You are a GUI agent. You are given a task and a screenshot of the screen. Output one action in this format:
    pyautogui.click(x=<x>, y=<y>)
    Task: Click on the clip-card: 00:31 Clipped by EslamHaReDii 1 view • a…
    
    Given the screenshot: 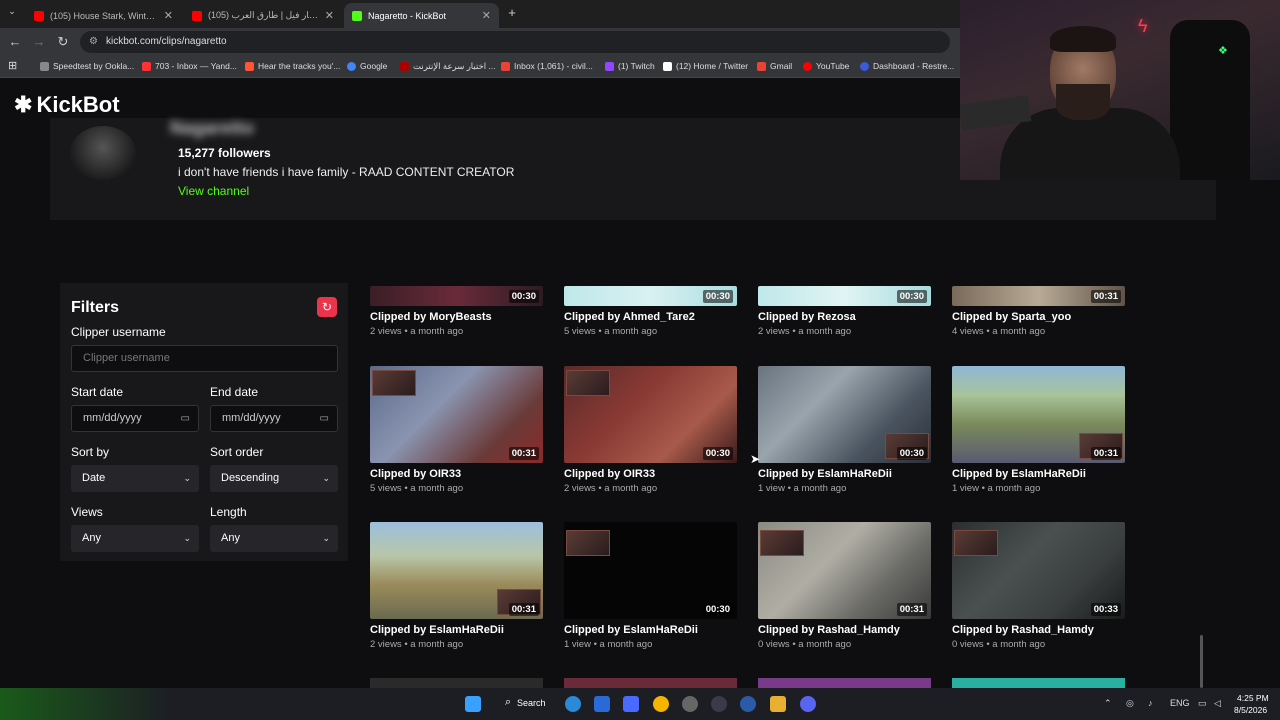 What is the action you would take?
    pyautogui.click(x=1039, y=431)
    